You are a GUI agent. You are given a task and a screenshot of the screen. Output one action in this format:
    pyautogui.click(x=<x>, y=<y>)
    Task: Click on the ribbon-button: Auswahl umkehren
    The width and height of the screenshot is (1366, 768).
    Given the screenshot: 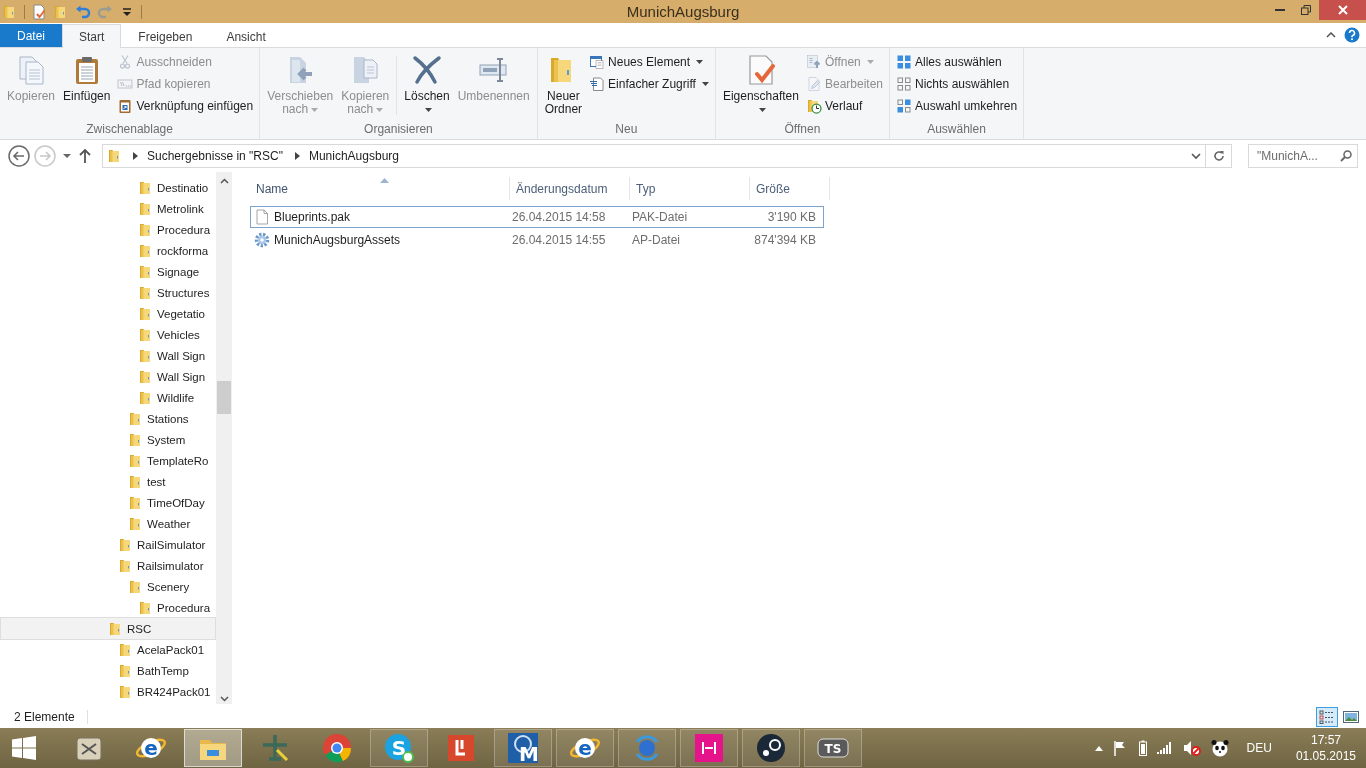 What is the action you would take?
    pyautogui.click(x=957, y=106)
    